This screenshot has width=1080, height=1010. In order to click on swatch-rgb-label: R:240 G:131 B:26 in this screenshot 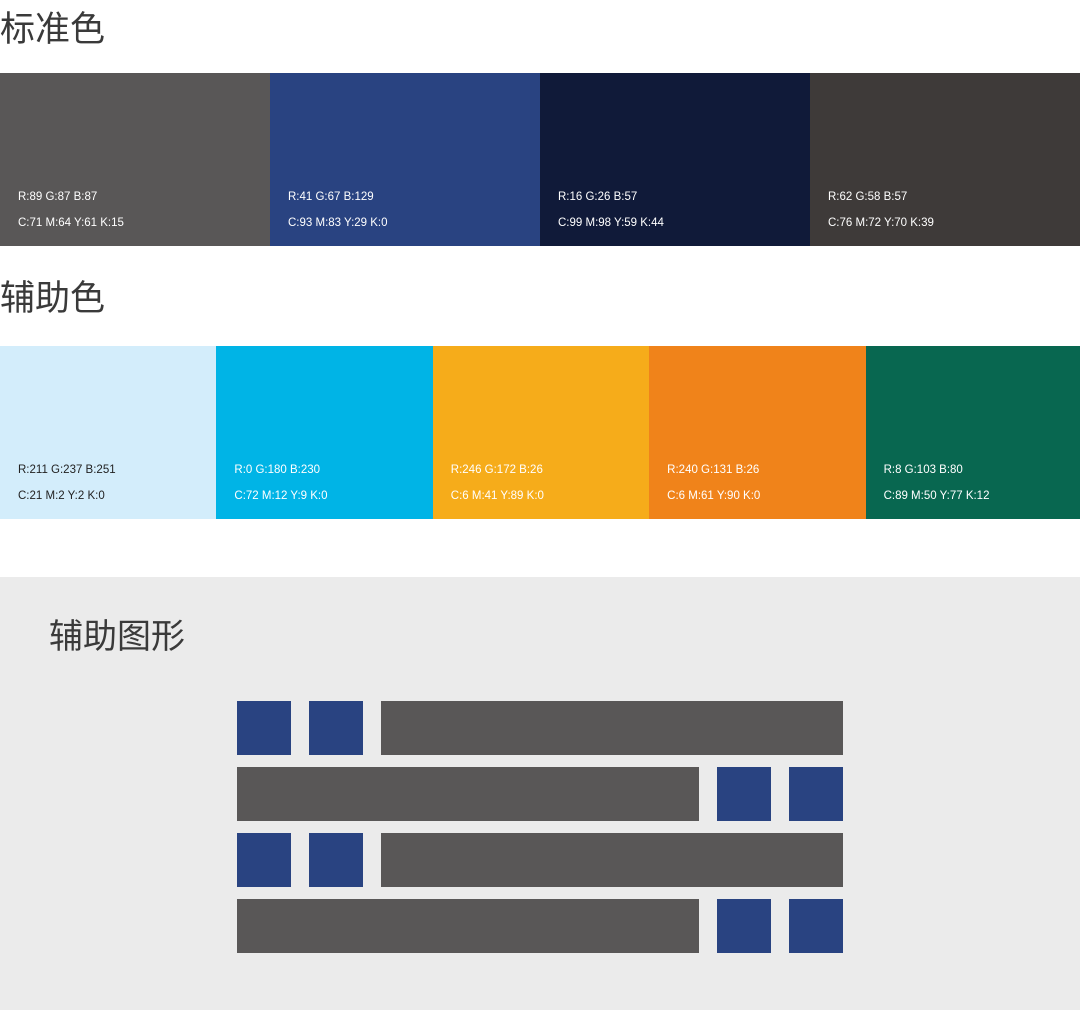, I will do `click(713, 470)`.